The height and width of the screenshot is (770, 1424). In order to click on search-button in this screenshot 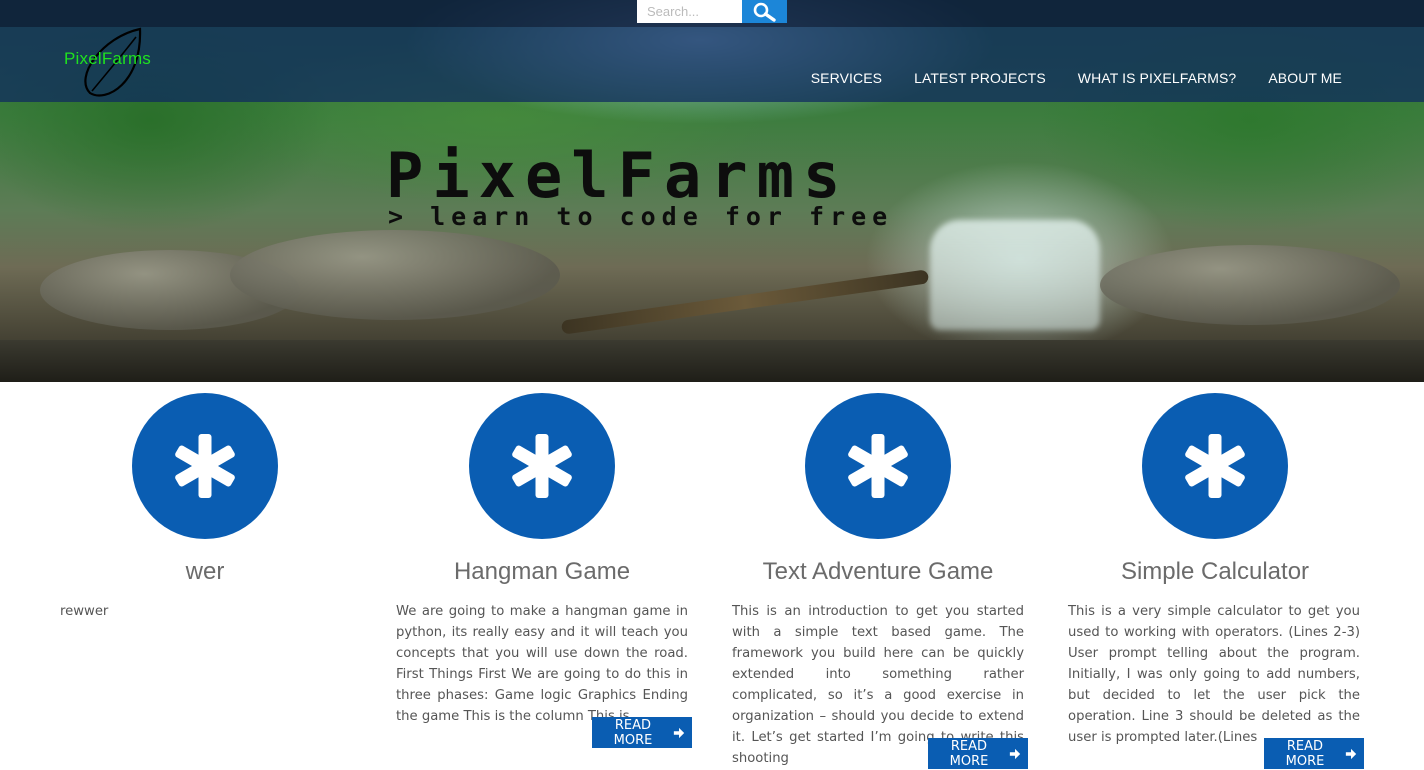, I will do `click(764, 11)`.